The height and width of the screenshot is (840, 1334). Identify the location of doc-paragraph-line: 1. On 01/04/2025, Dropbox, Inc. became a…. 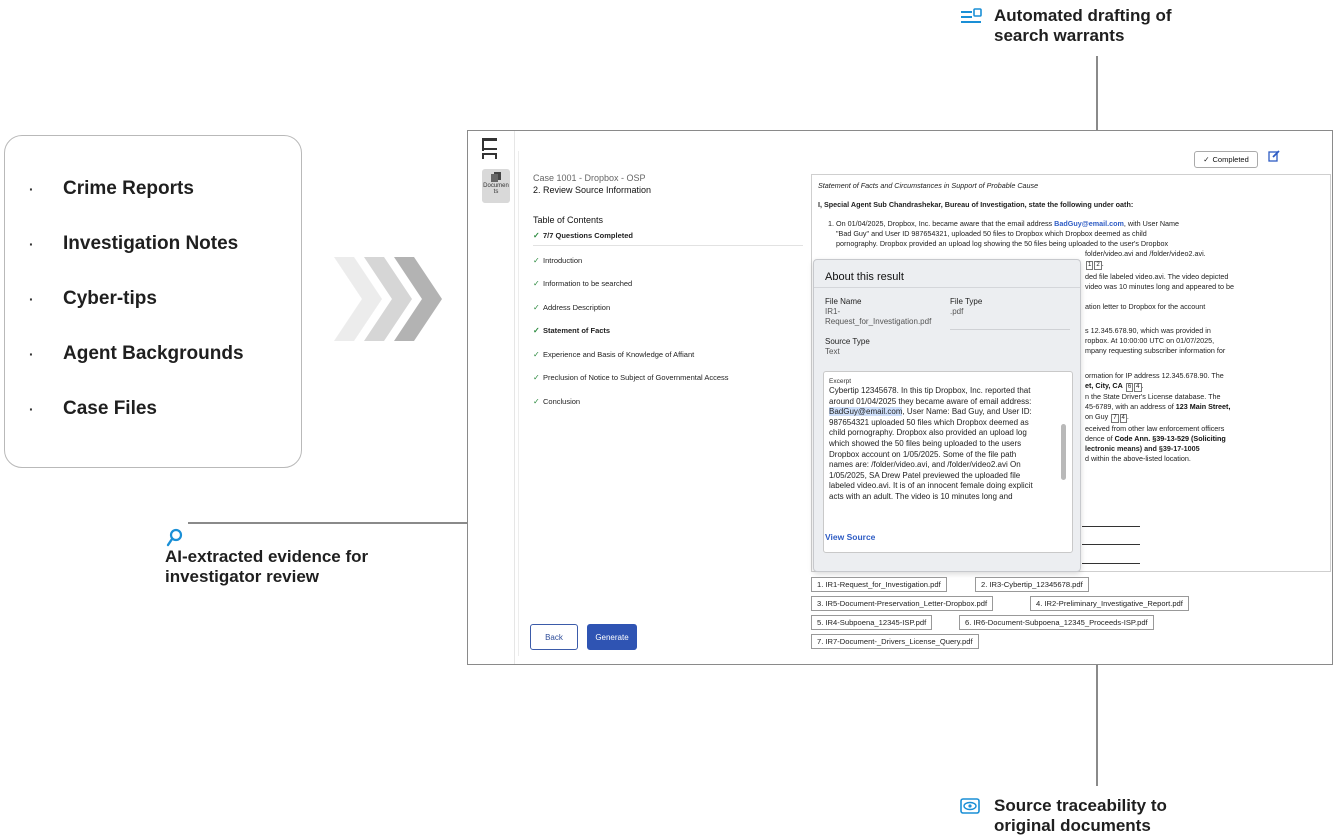
(1003, 224).